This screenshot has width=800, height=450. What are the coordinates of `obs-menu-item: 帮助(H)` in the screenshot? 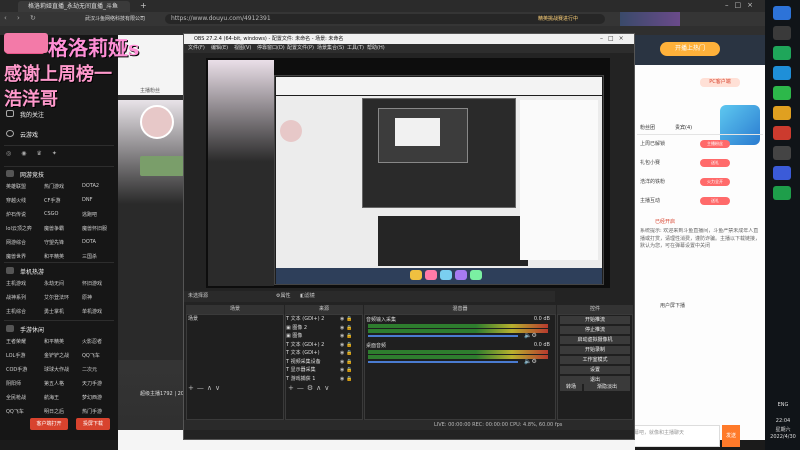 It's located at (376, 48).